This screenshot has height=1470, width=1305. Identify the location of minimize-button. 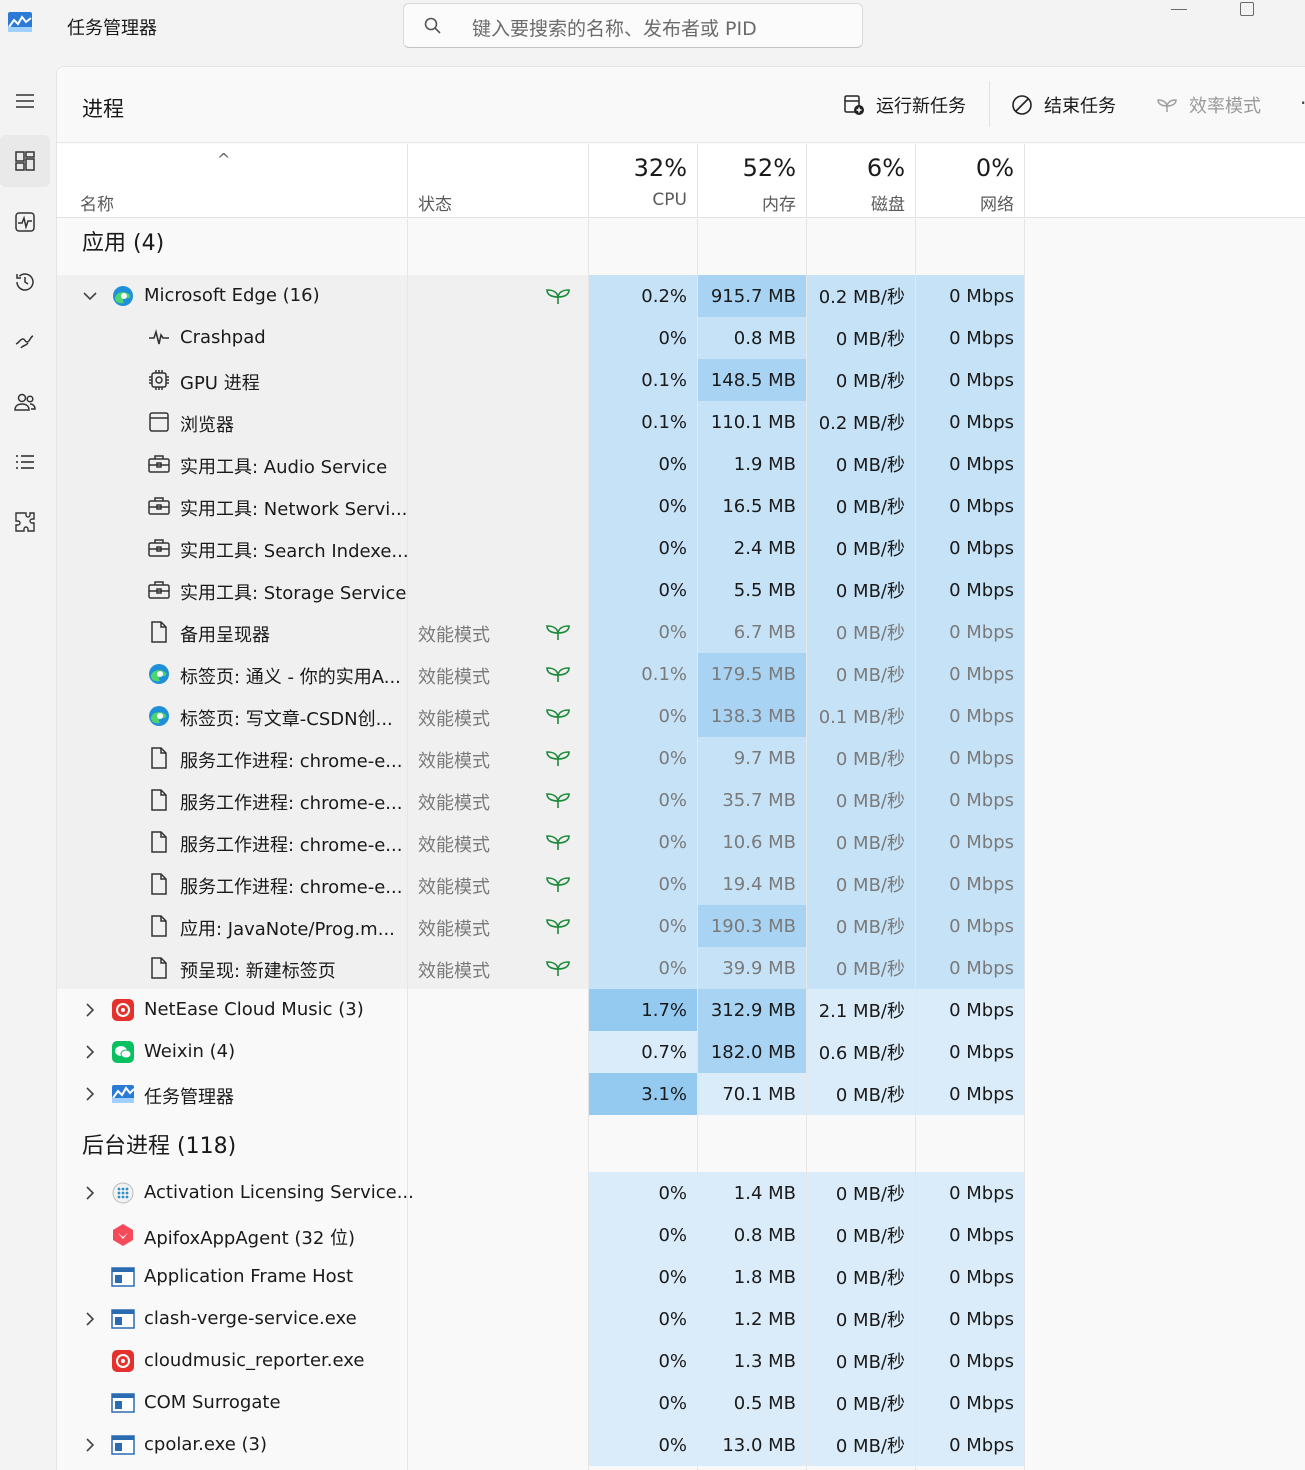
(1179, 9).